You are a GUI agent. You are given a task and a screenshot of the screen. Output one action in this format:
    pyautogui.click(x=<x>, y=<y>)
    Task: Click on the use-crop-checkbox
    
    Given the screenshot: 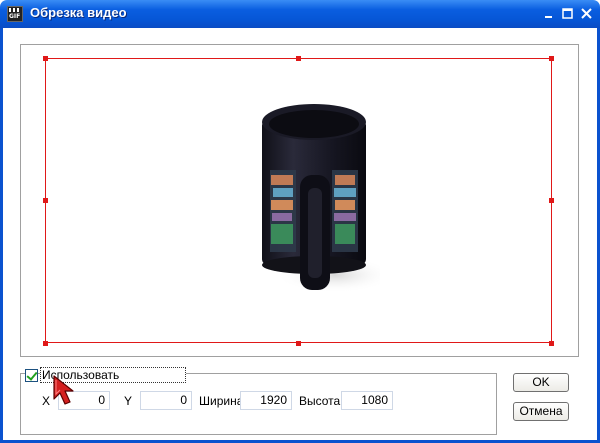 What is the action you would take?
    pyautogui.click(x=31, y=375)
    